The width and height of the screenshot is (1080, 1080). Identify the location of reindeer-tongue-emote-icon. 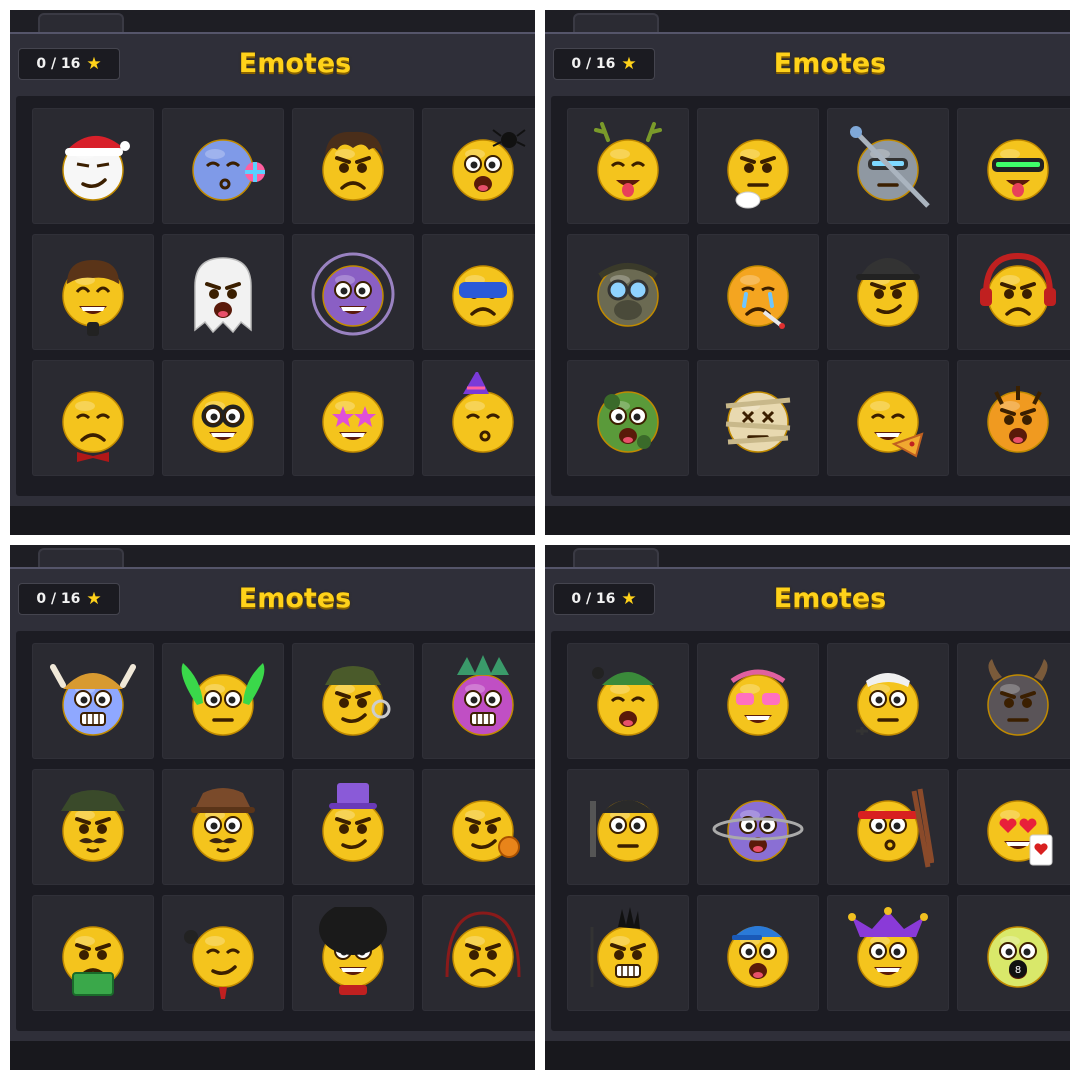
(628, 161).